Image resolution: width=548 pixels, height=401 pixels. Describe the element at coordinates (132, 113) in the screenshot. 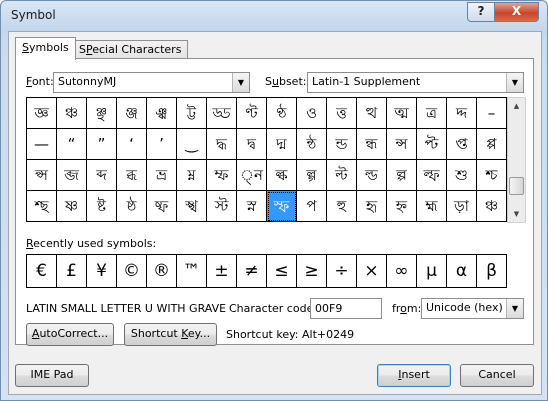

I see `symbol-cell: ঞ্জ` at that location.